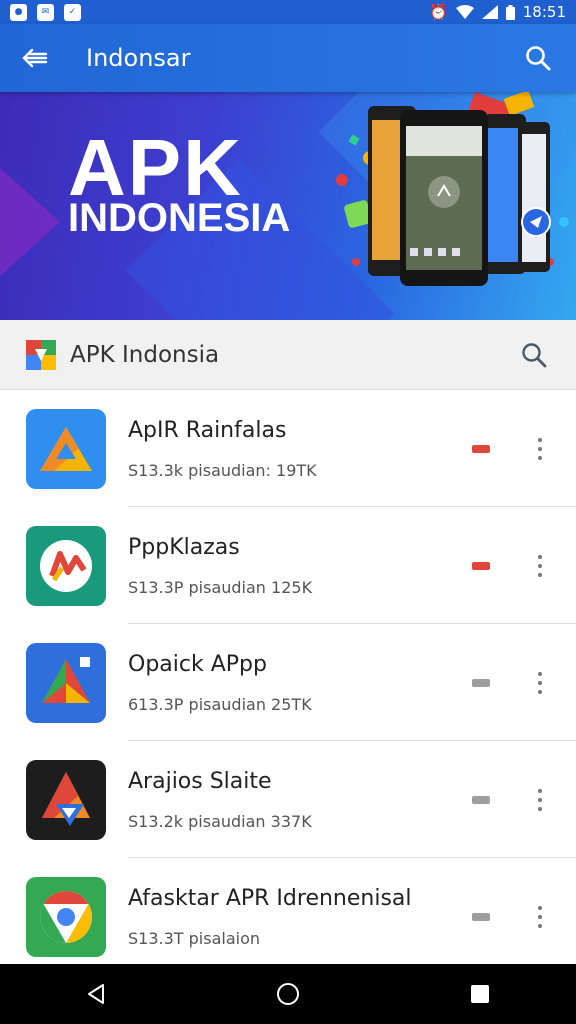  I want to click on home-circle-icon, so click(288, 994).